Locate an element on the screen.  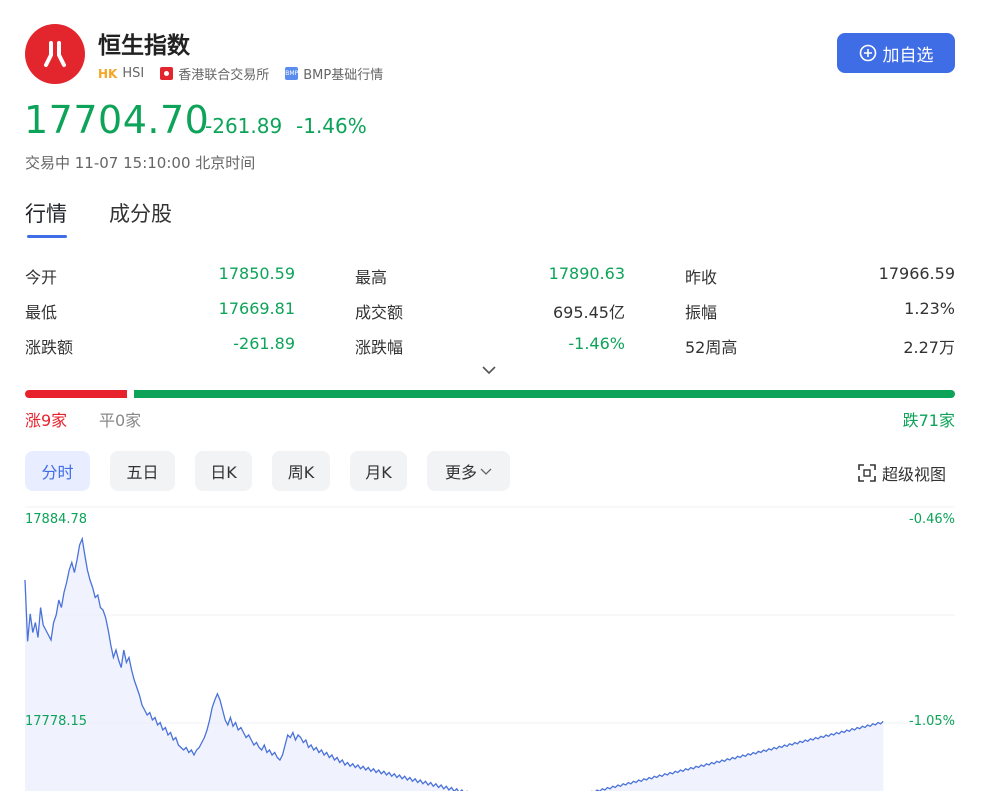
data-source: BMP基础行情 is located at coordinates (343, 75).